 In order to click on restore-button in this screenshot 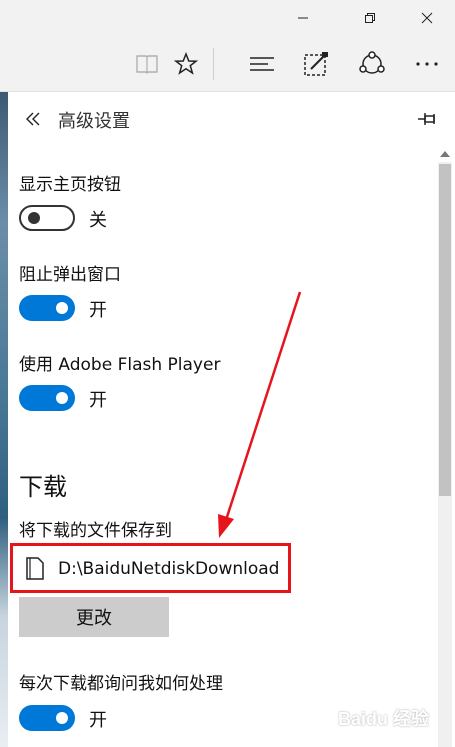, I will do `click(370, 18)`.